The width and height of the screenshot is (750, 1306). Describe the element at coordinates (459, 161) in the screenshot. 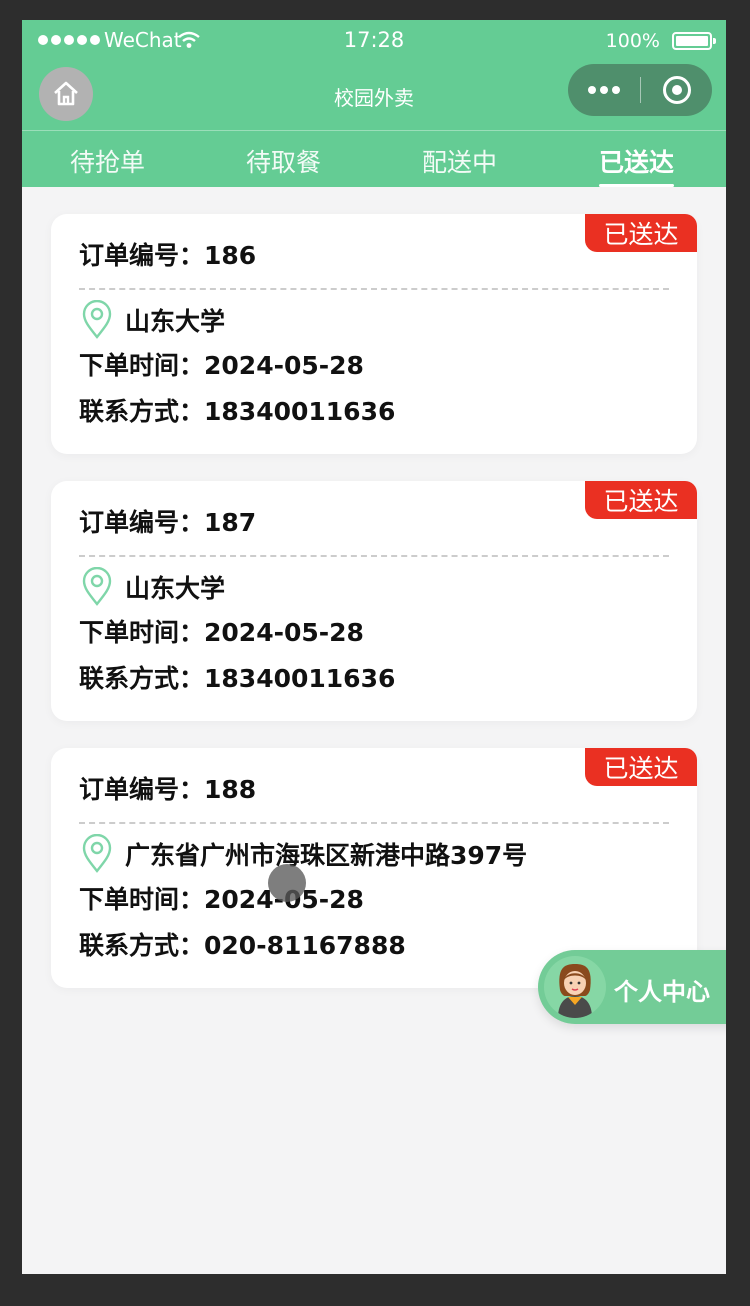

I see `tab-delivering: 配送中` at that location.